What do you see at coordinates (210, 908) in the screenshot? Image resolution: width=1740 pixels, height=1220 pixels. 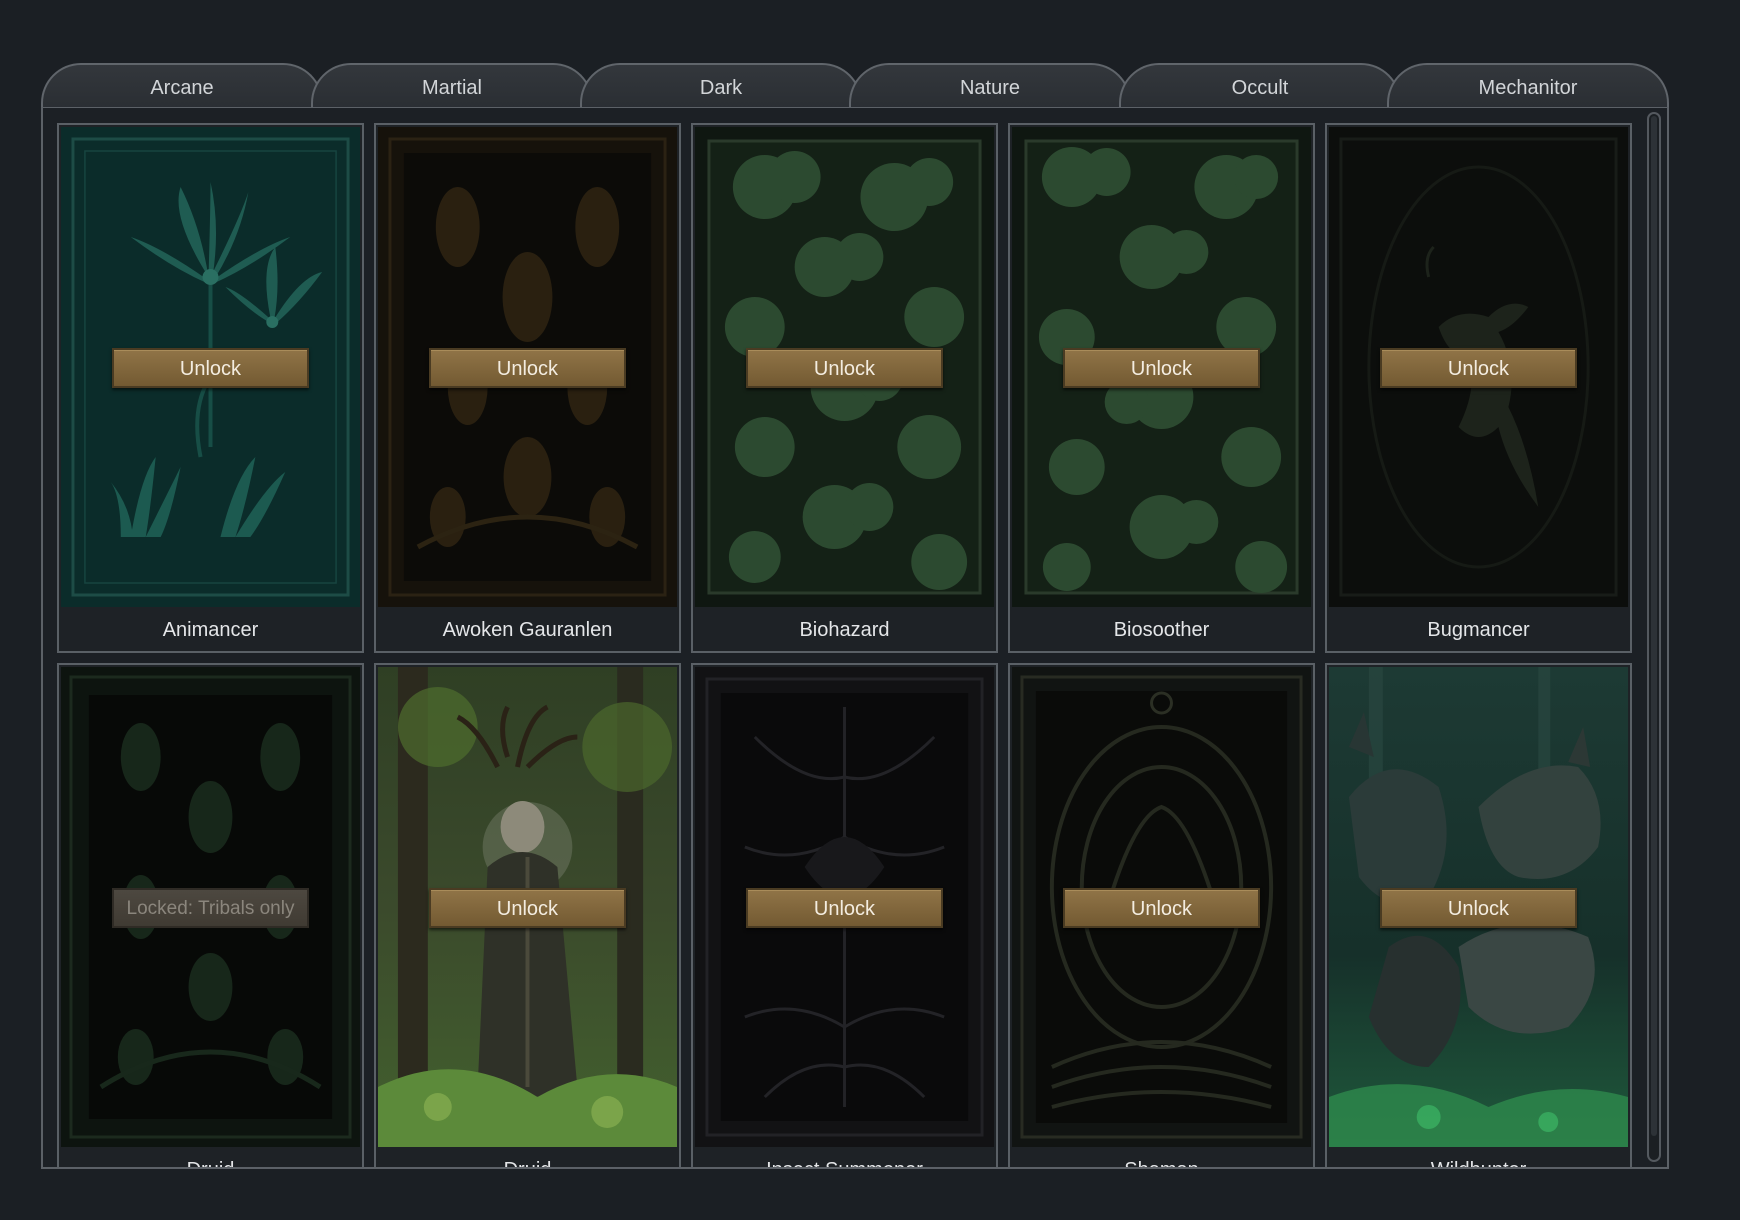 I see `locked-button-druid: Locked: Tribals only` at bounding box center [210, 908].